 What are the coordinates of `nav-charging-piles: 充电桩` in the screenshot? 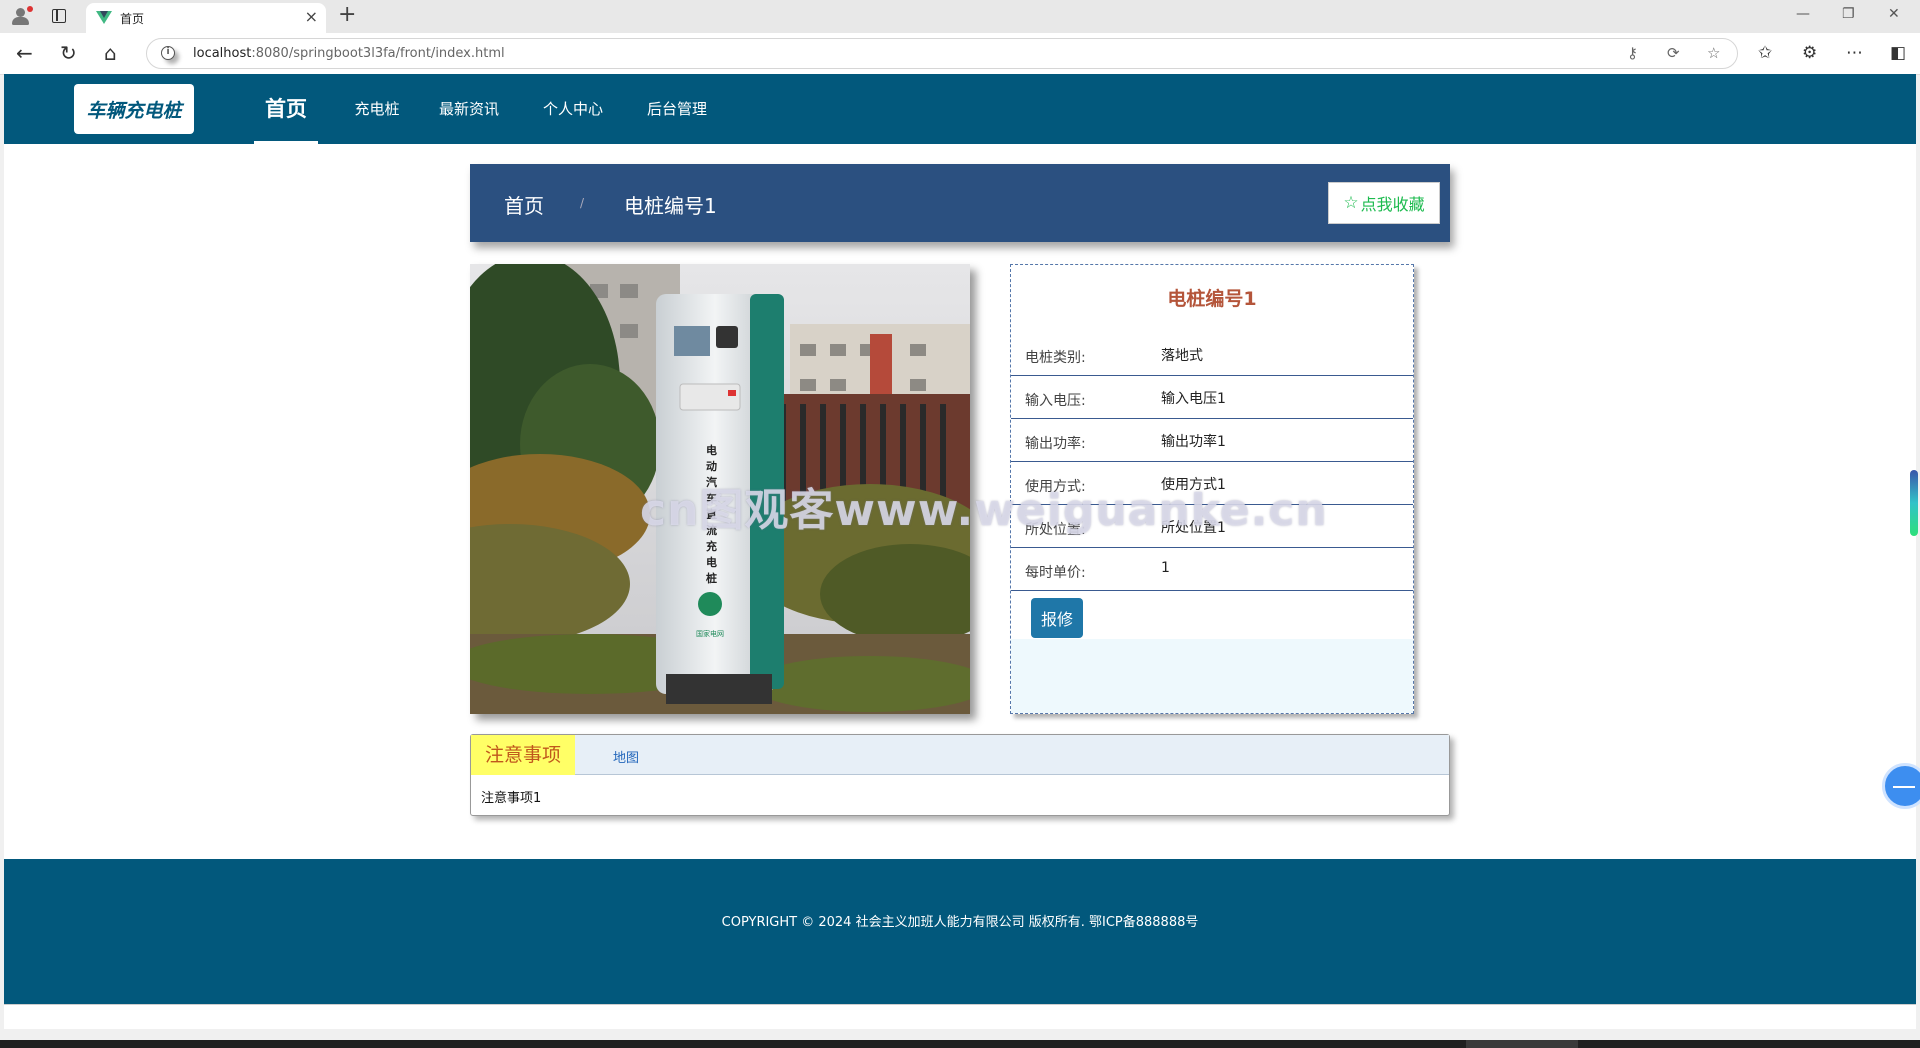 It's located at (377, 109).